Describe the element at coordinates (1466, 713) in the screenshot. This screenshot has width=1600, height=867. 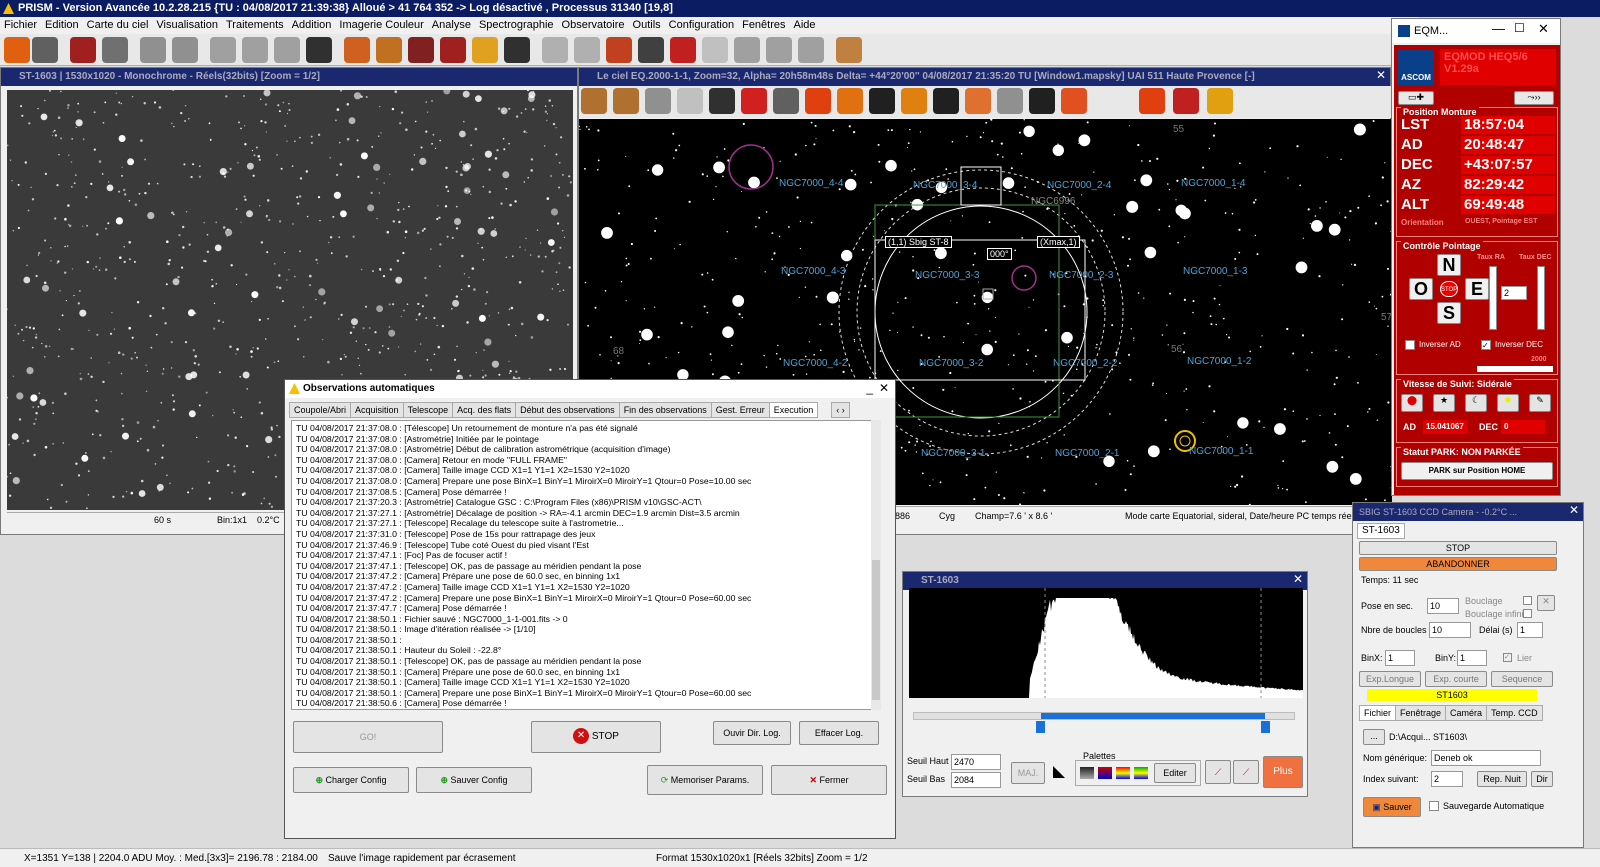
I see `camera-subtab-2: Caméra` at that location.